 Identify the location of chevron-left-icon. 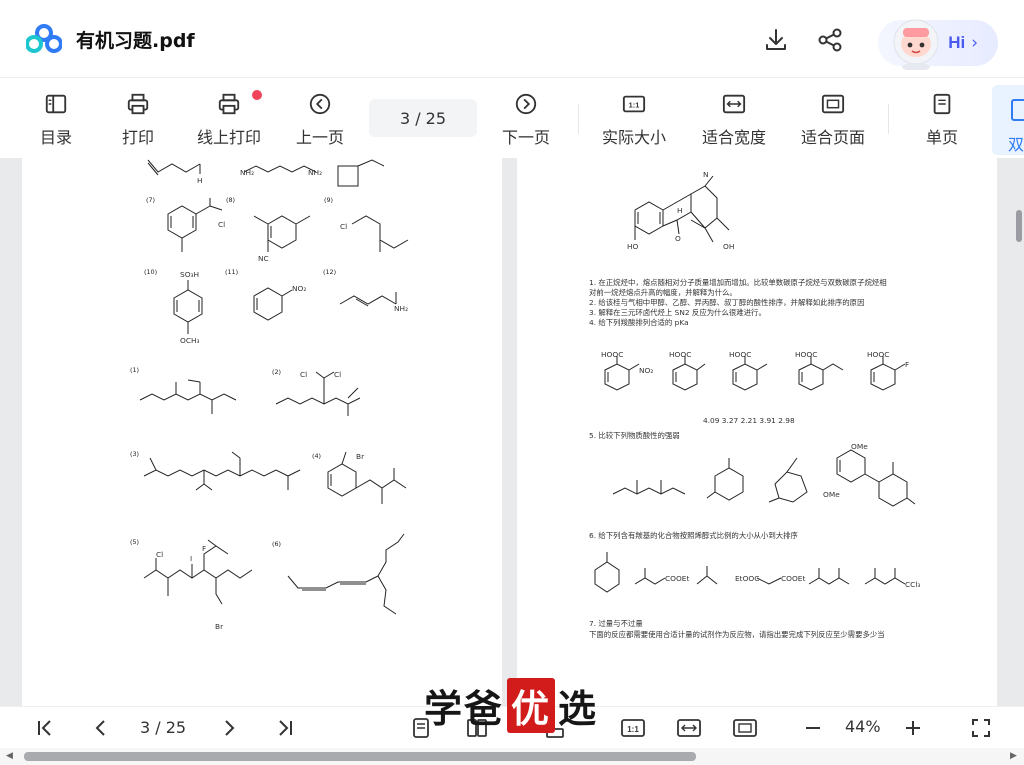
(100, 728).